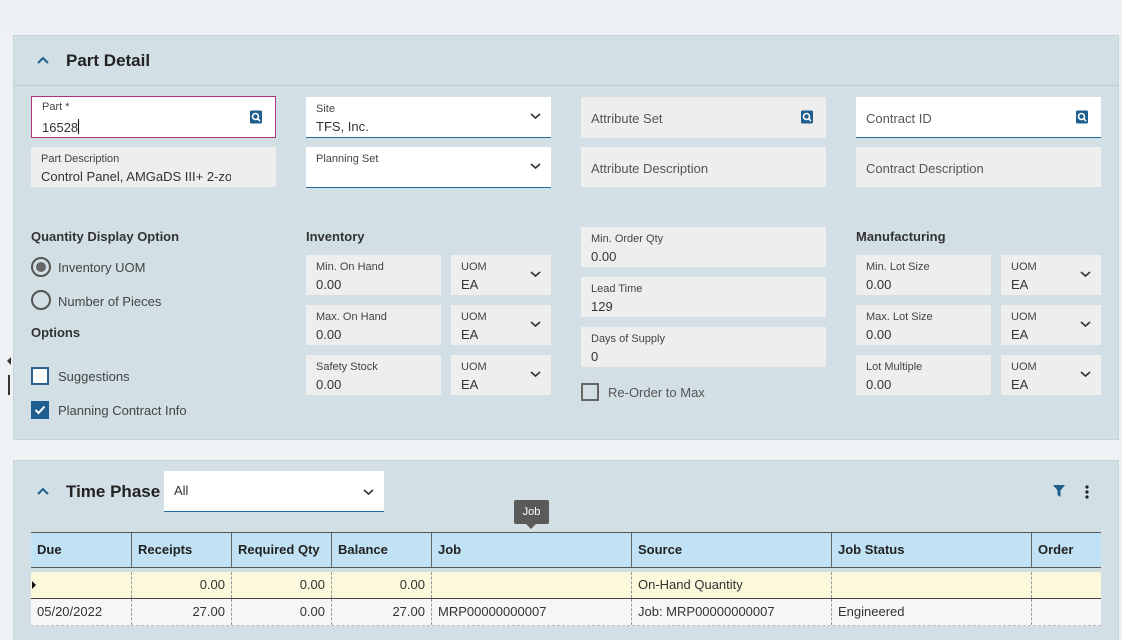 This screenshot has height=640, width=1122. I want to click on lot-multiple-label: Lot Multiple, so click(894, 367).